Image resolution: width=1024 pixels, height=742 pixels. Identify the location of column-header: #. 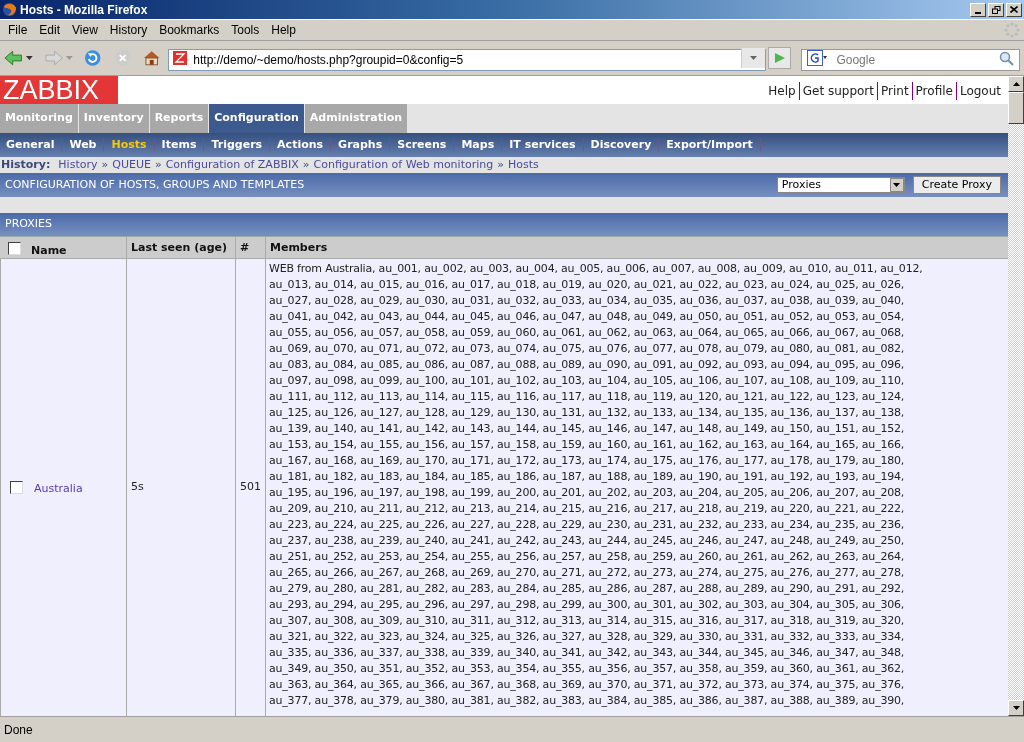
(245, 248).